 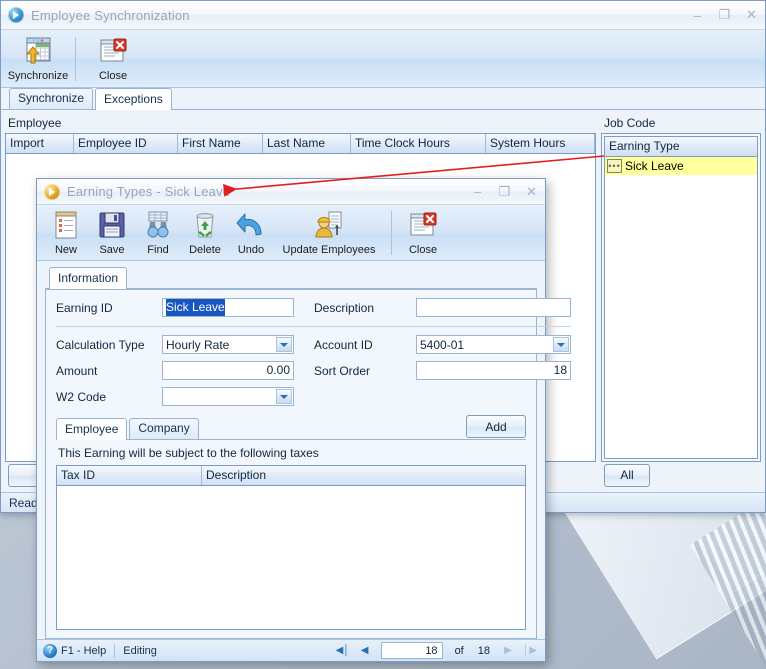 I want to click on nav-prev-button: ◀, so click(x=365, y=651).